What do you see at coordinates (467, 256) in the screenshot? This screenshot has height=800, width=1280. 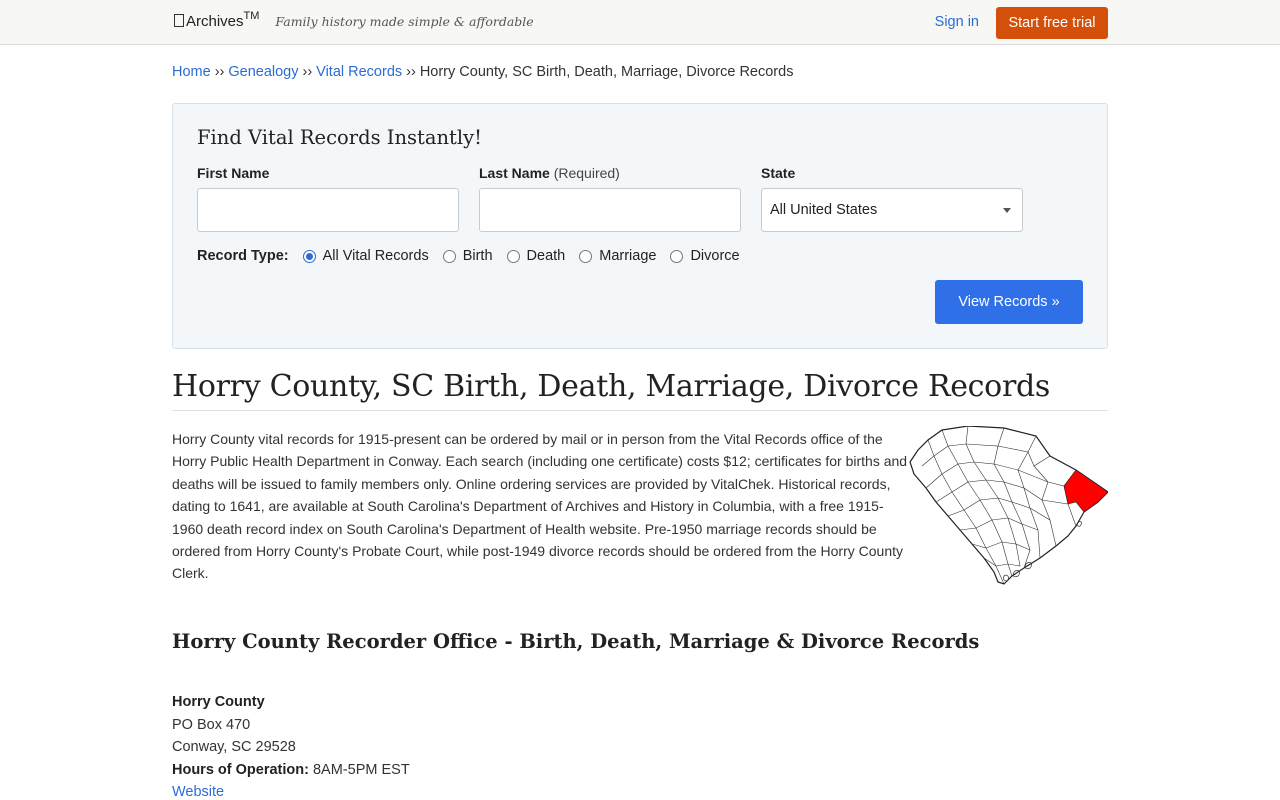 I see `record-type-option-birth: Birth` at bounding box center [467, 256].